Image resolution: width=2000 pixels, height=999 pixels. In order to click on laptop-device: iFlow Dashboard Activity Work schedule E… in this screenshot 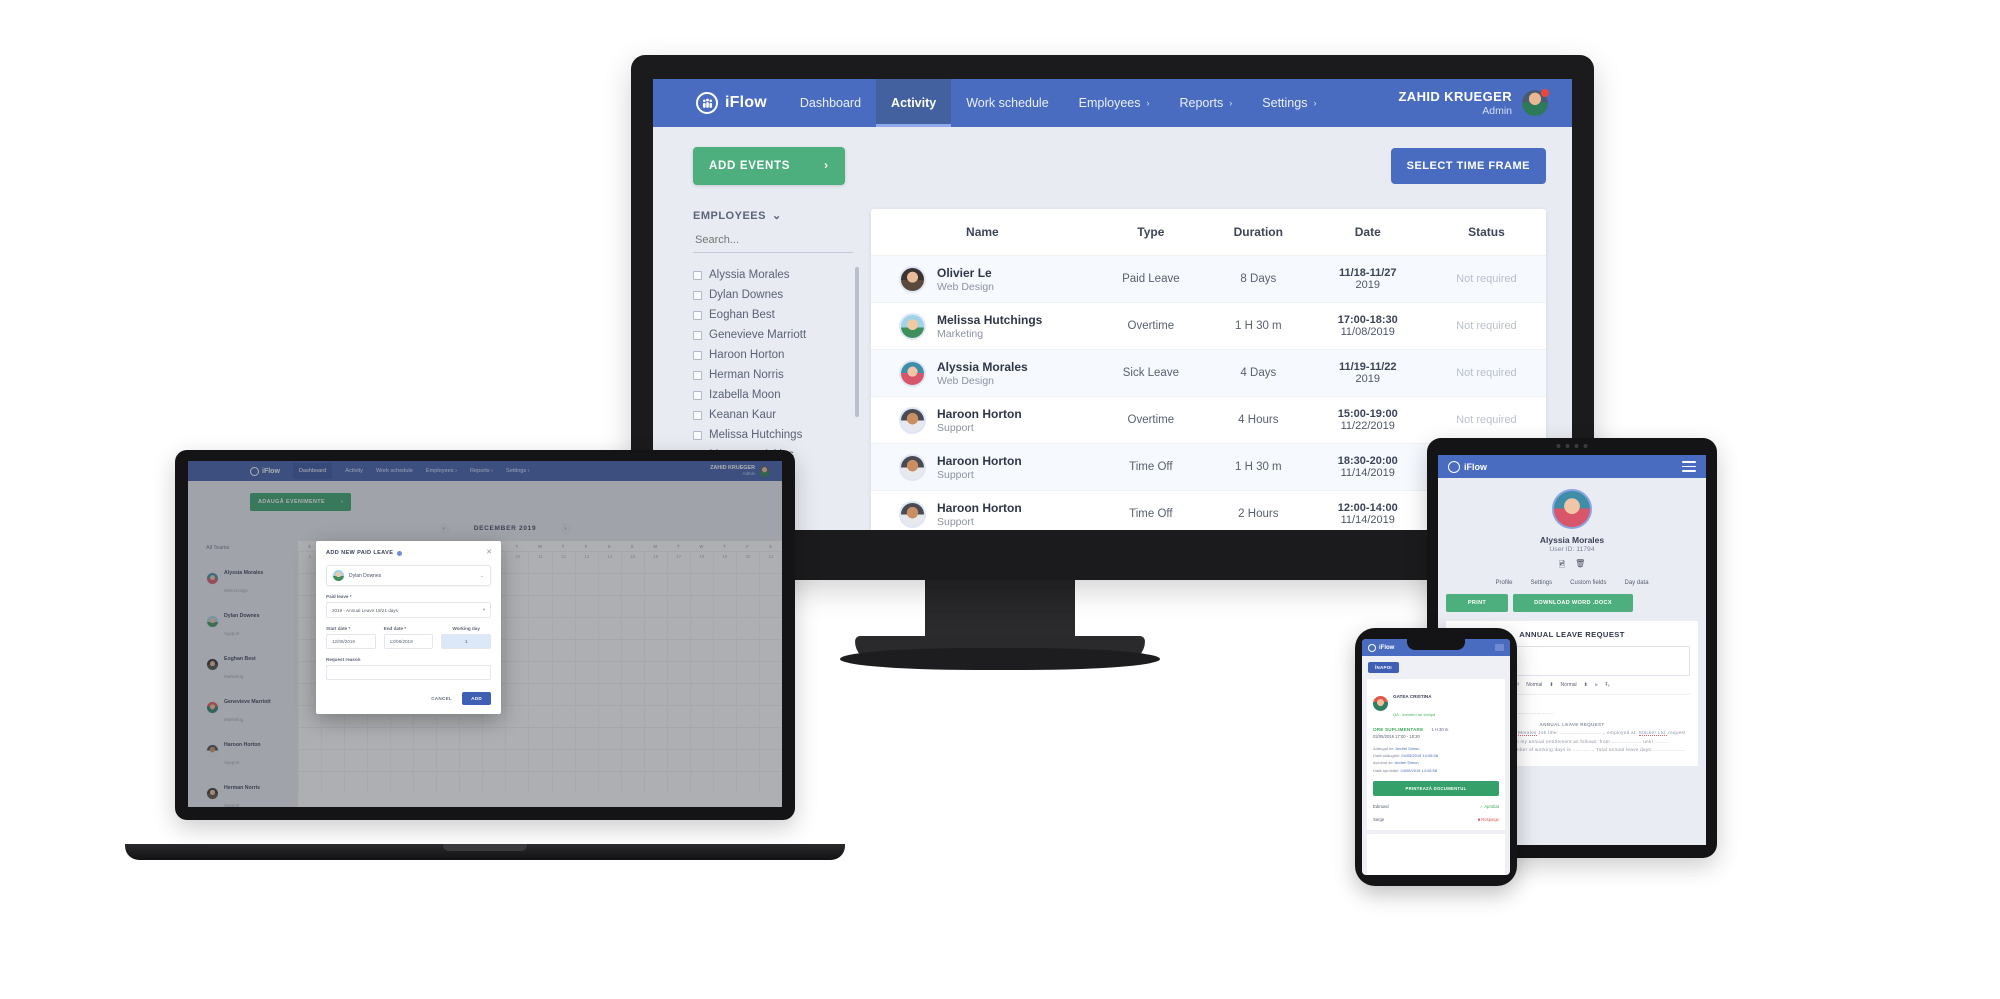, I will do `click(485, 655)`.